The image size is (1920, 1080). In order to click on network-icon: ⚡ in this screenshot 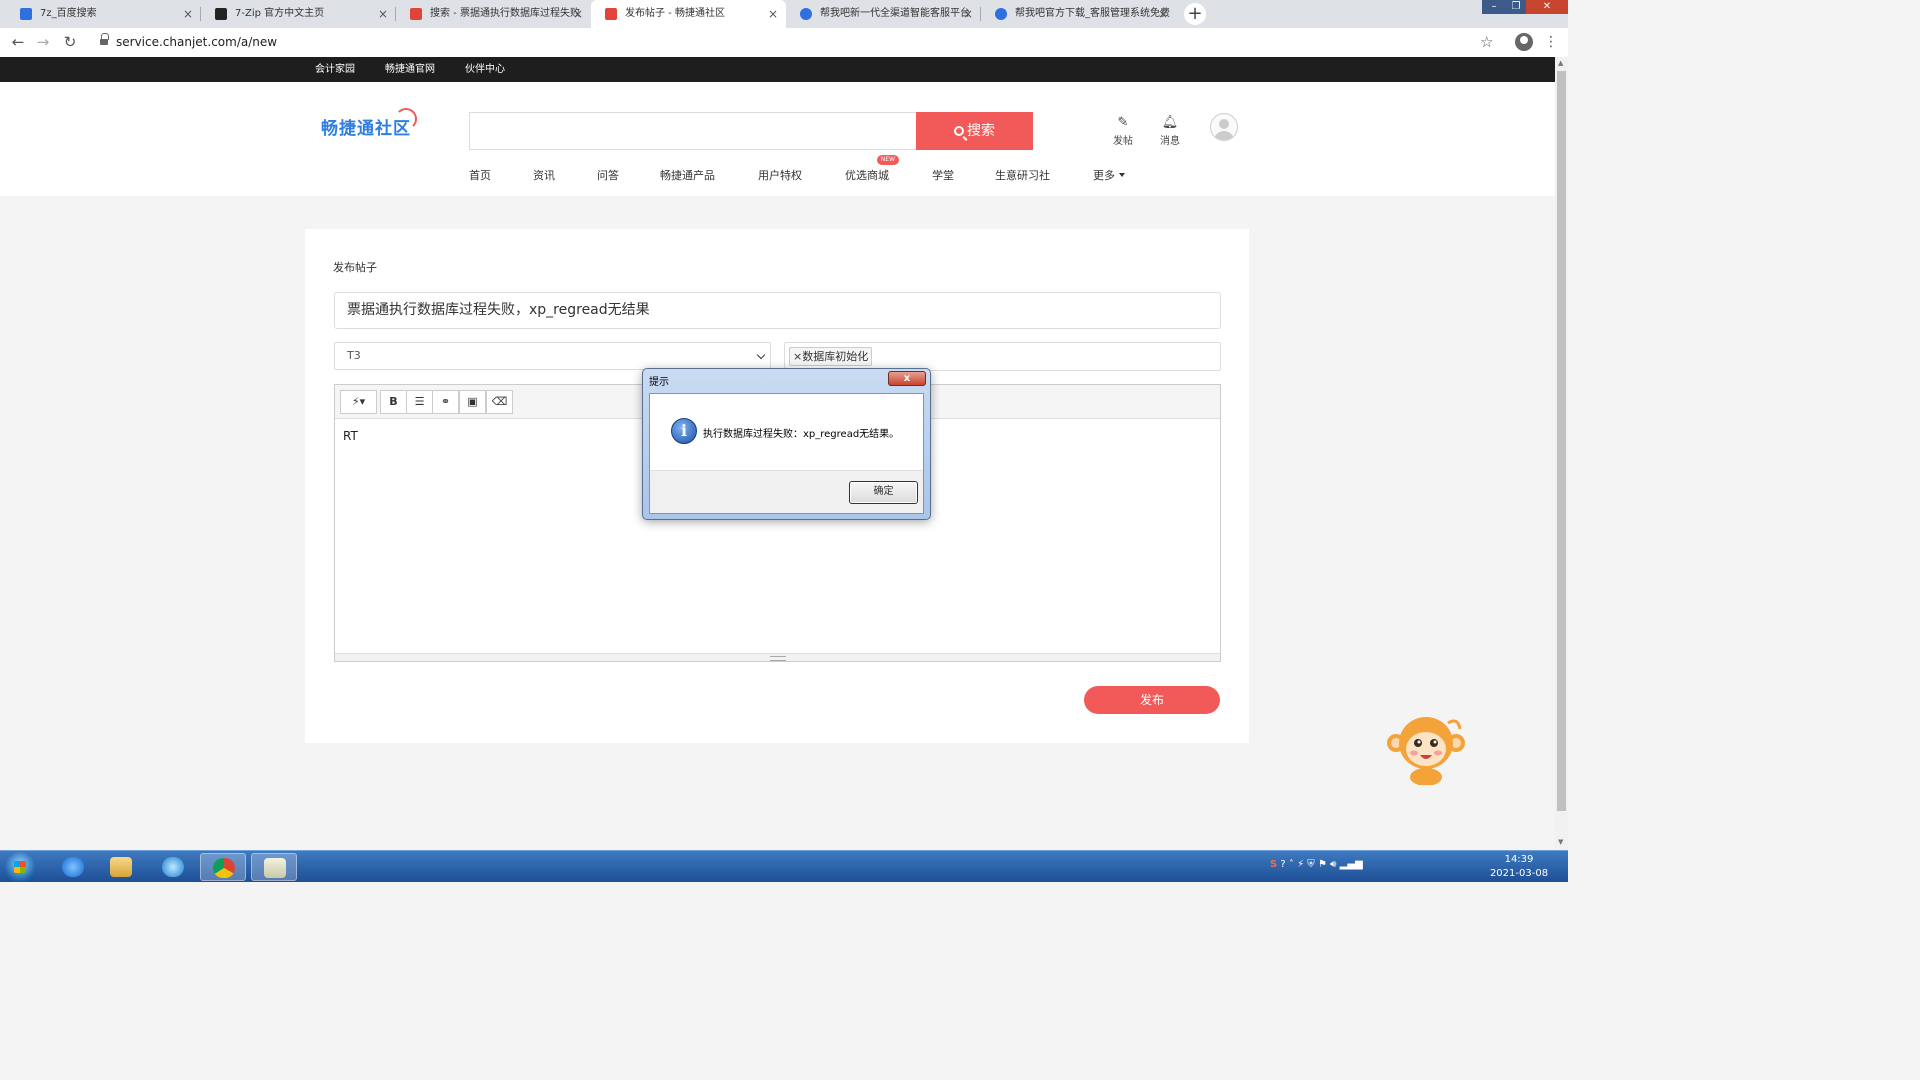, I will do `click(1300, 864)`.